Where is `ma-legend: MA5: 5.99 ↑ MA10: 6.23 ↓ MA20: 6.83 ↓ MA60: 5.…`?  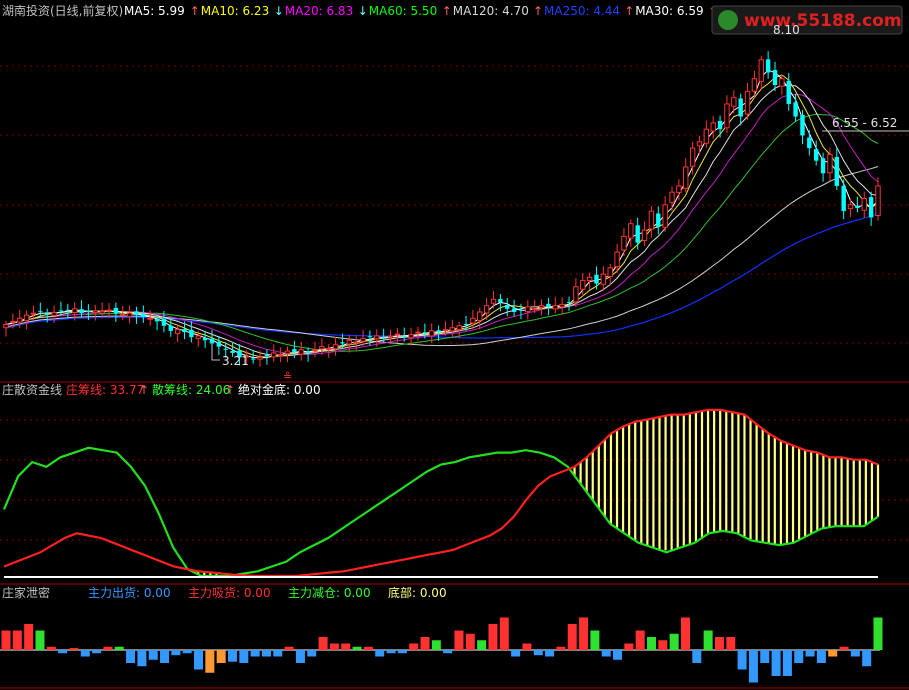
ma-legend: MA5: 5.99 ↑ MA10: 6.23 ↓ MA20: 6.83 ↓ MA60: 5.… is located at coordinates (459, 11).